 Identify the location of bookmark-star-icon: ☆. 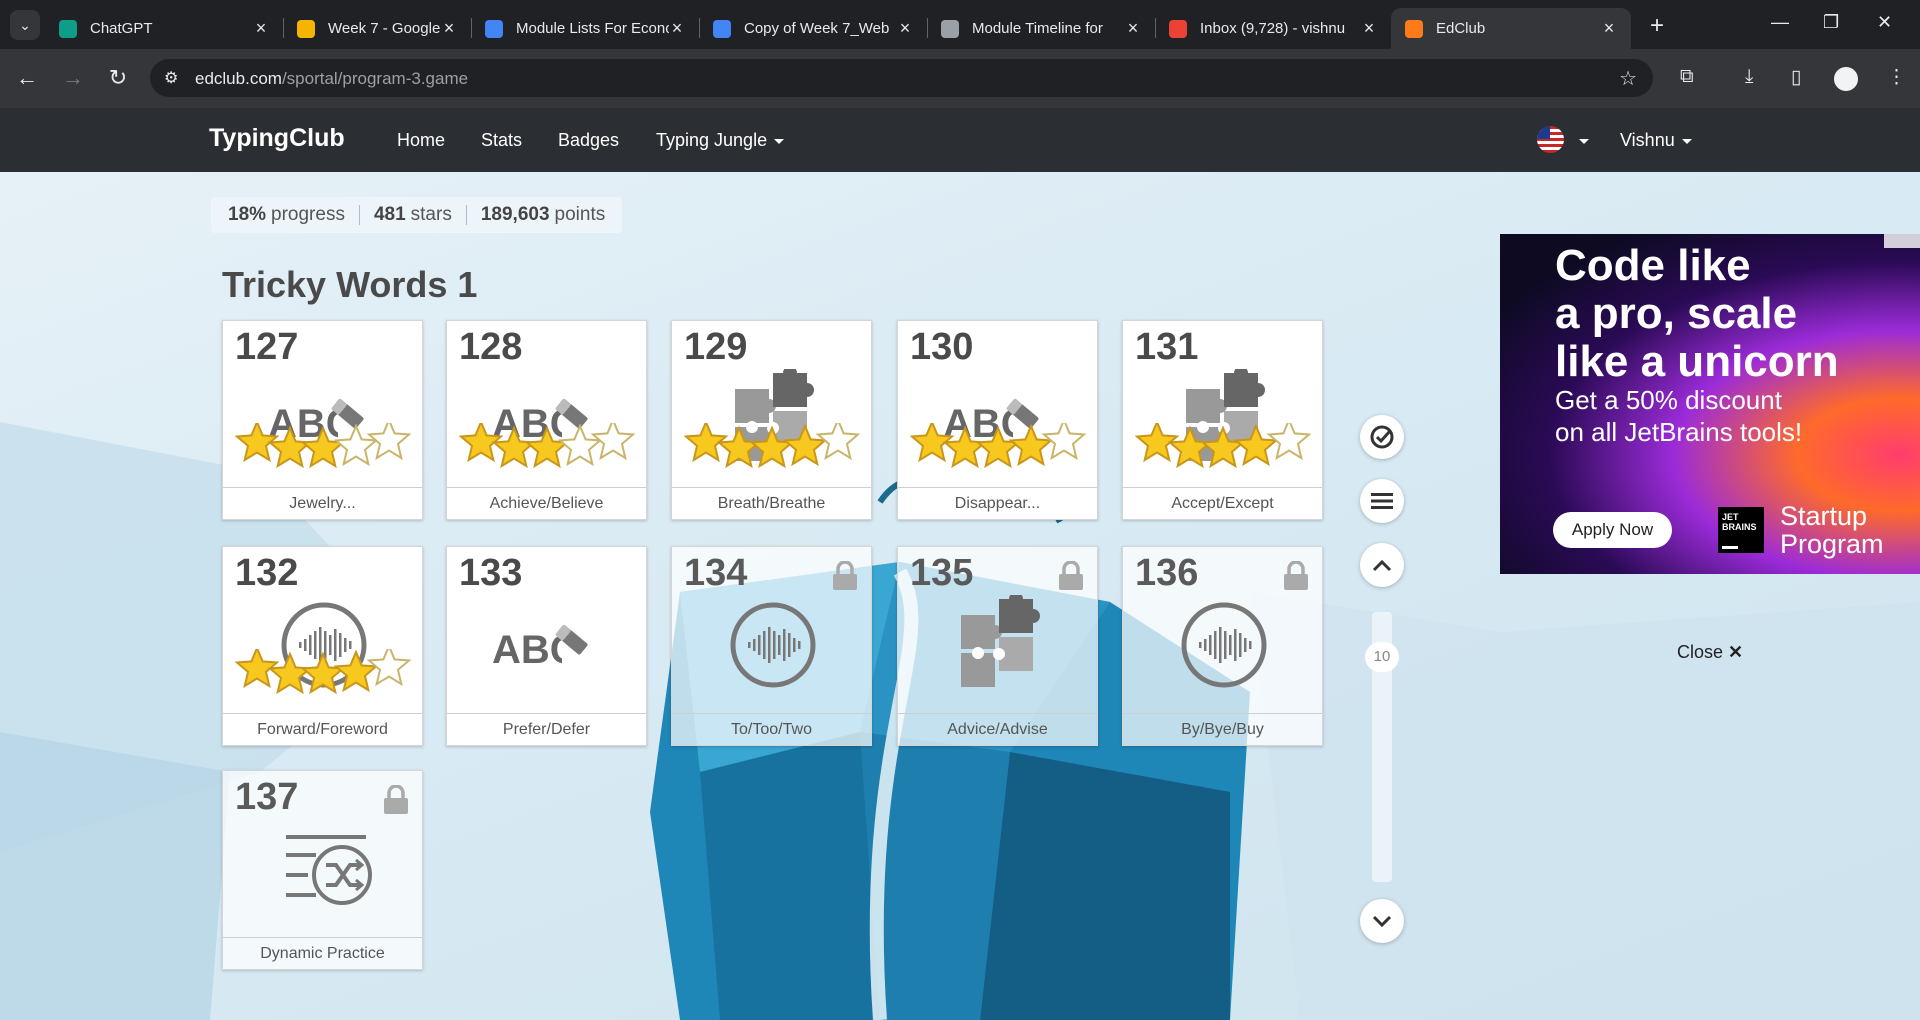
(1628, 78).